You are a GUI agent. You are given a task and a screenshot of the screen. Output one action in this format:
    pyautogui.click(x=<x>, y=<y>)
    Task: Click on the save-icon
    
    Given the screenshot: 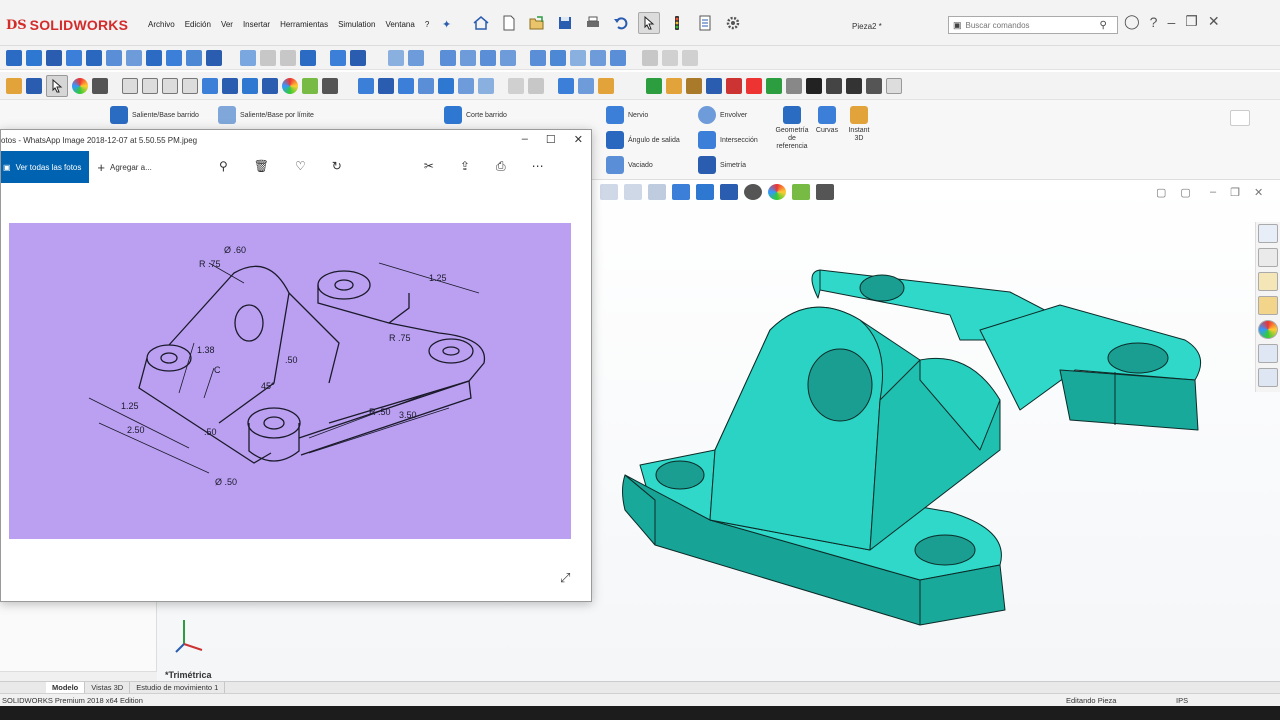 What is the action you would take?
    pyautogui.click(x=565, y=23)
    